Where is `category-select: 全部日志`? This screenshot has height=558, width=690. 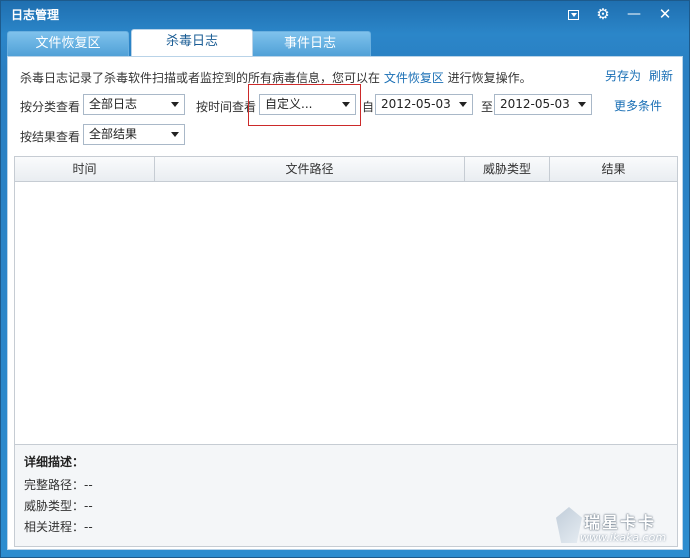 category-select: 全部日志 is located at coordinates (134, 104).